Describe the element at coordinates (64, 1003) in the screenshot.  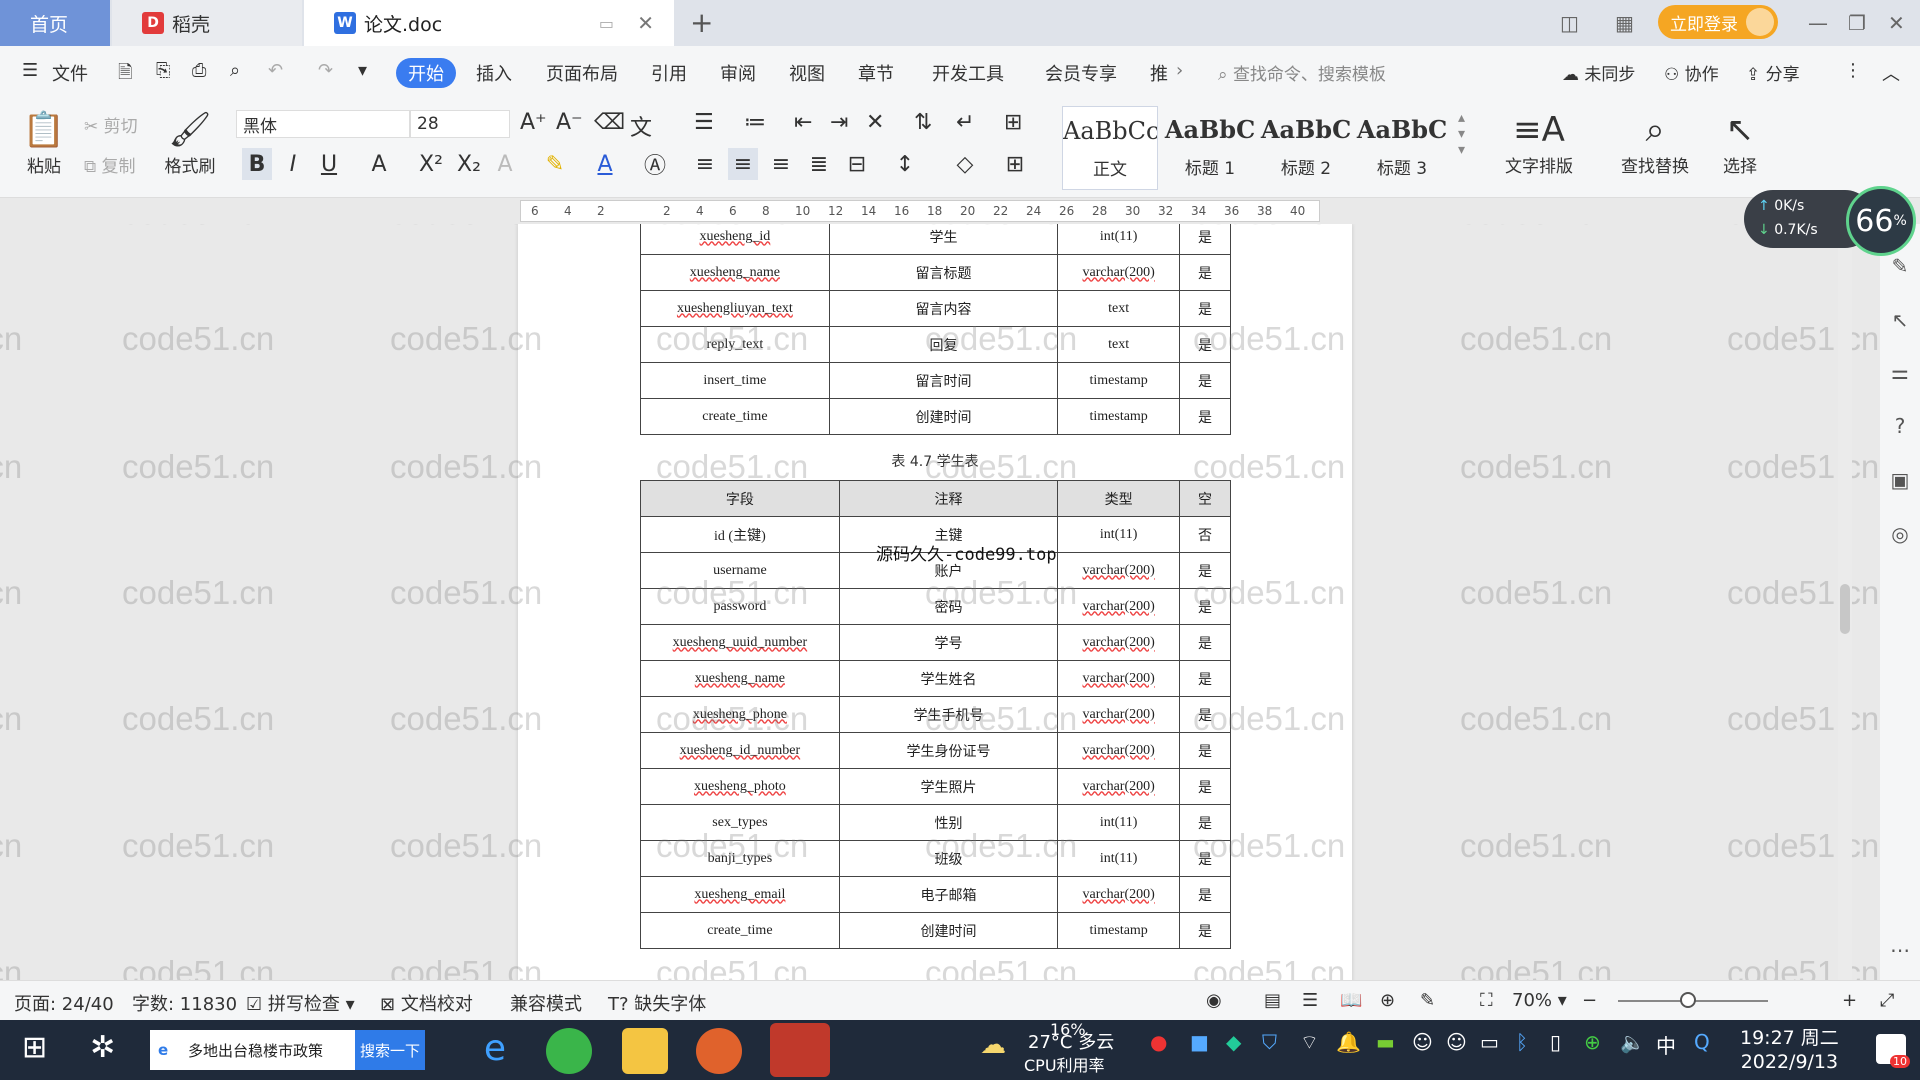
I see `page-indicator: 页面: 24/40` at that location.